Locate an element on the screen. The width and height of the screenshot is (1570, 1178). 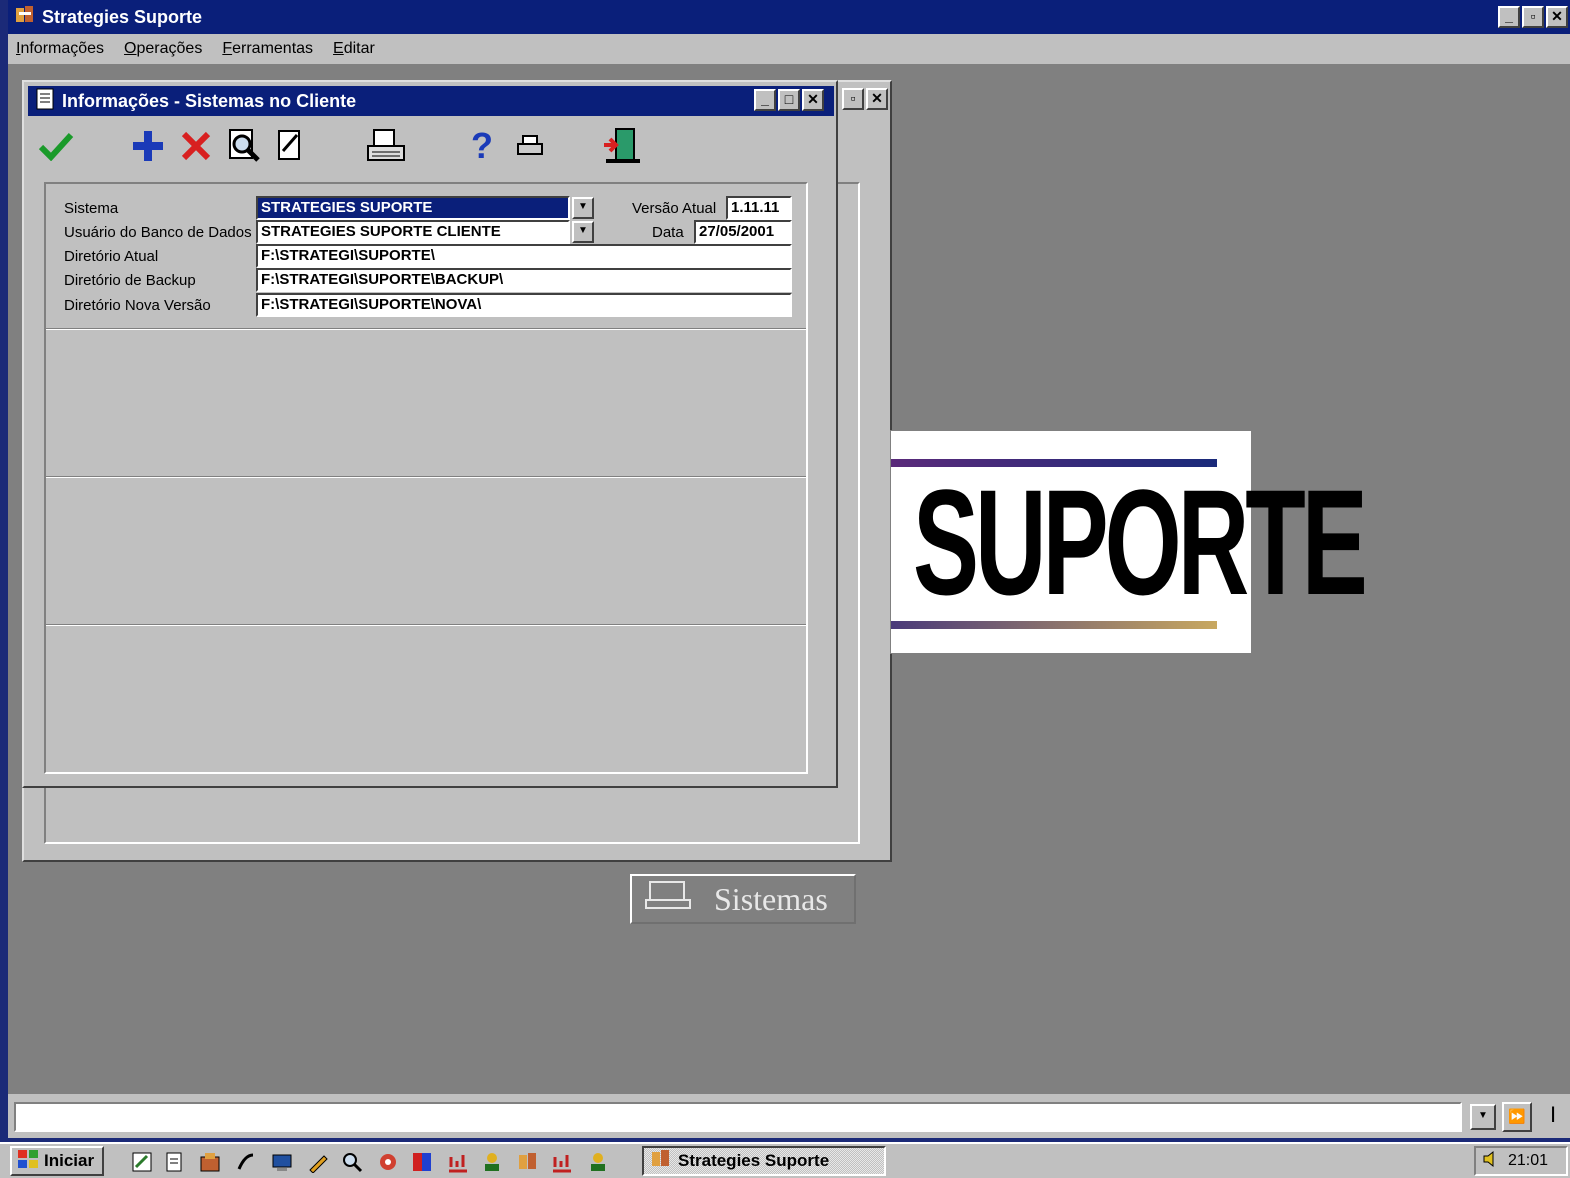
zoom-icon is located at coordinates (244, 146).